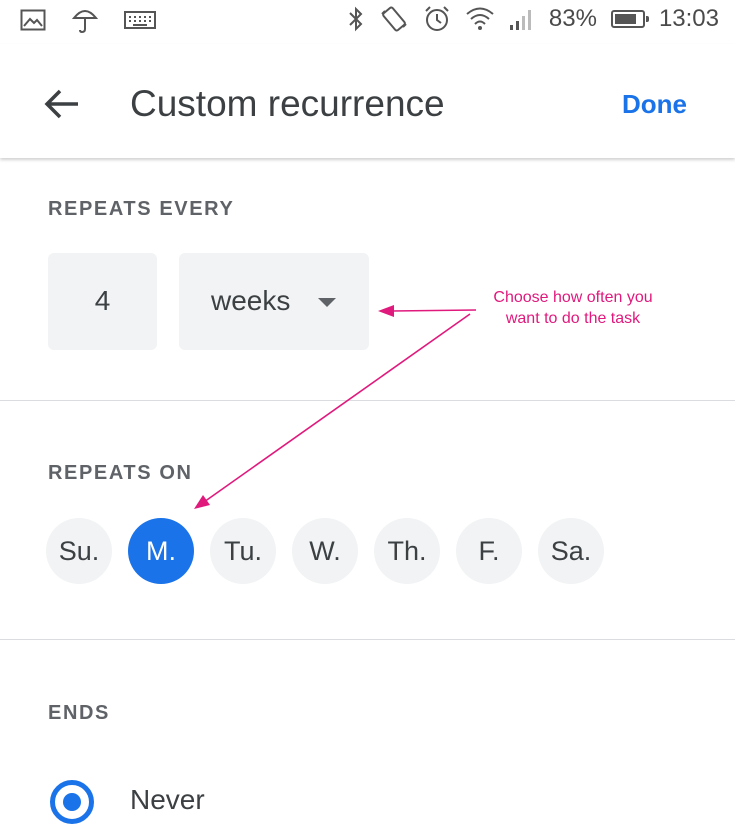  I want to click on weekday-chip: W., so click(325, 551).